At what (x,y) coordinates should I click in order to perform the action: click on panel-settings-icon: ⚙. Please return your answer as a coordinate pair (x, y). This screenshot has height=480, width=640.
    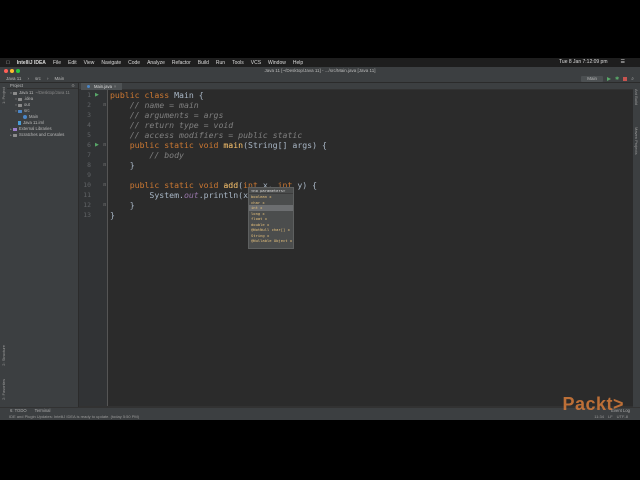
    Looking at the image, I should click on (73, 85).